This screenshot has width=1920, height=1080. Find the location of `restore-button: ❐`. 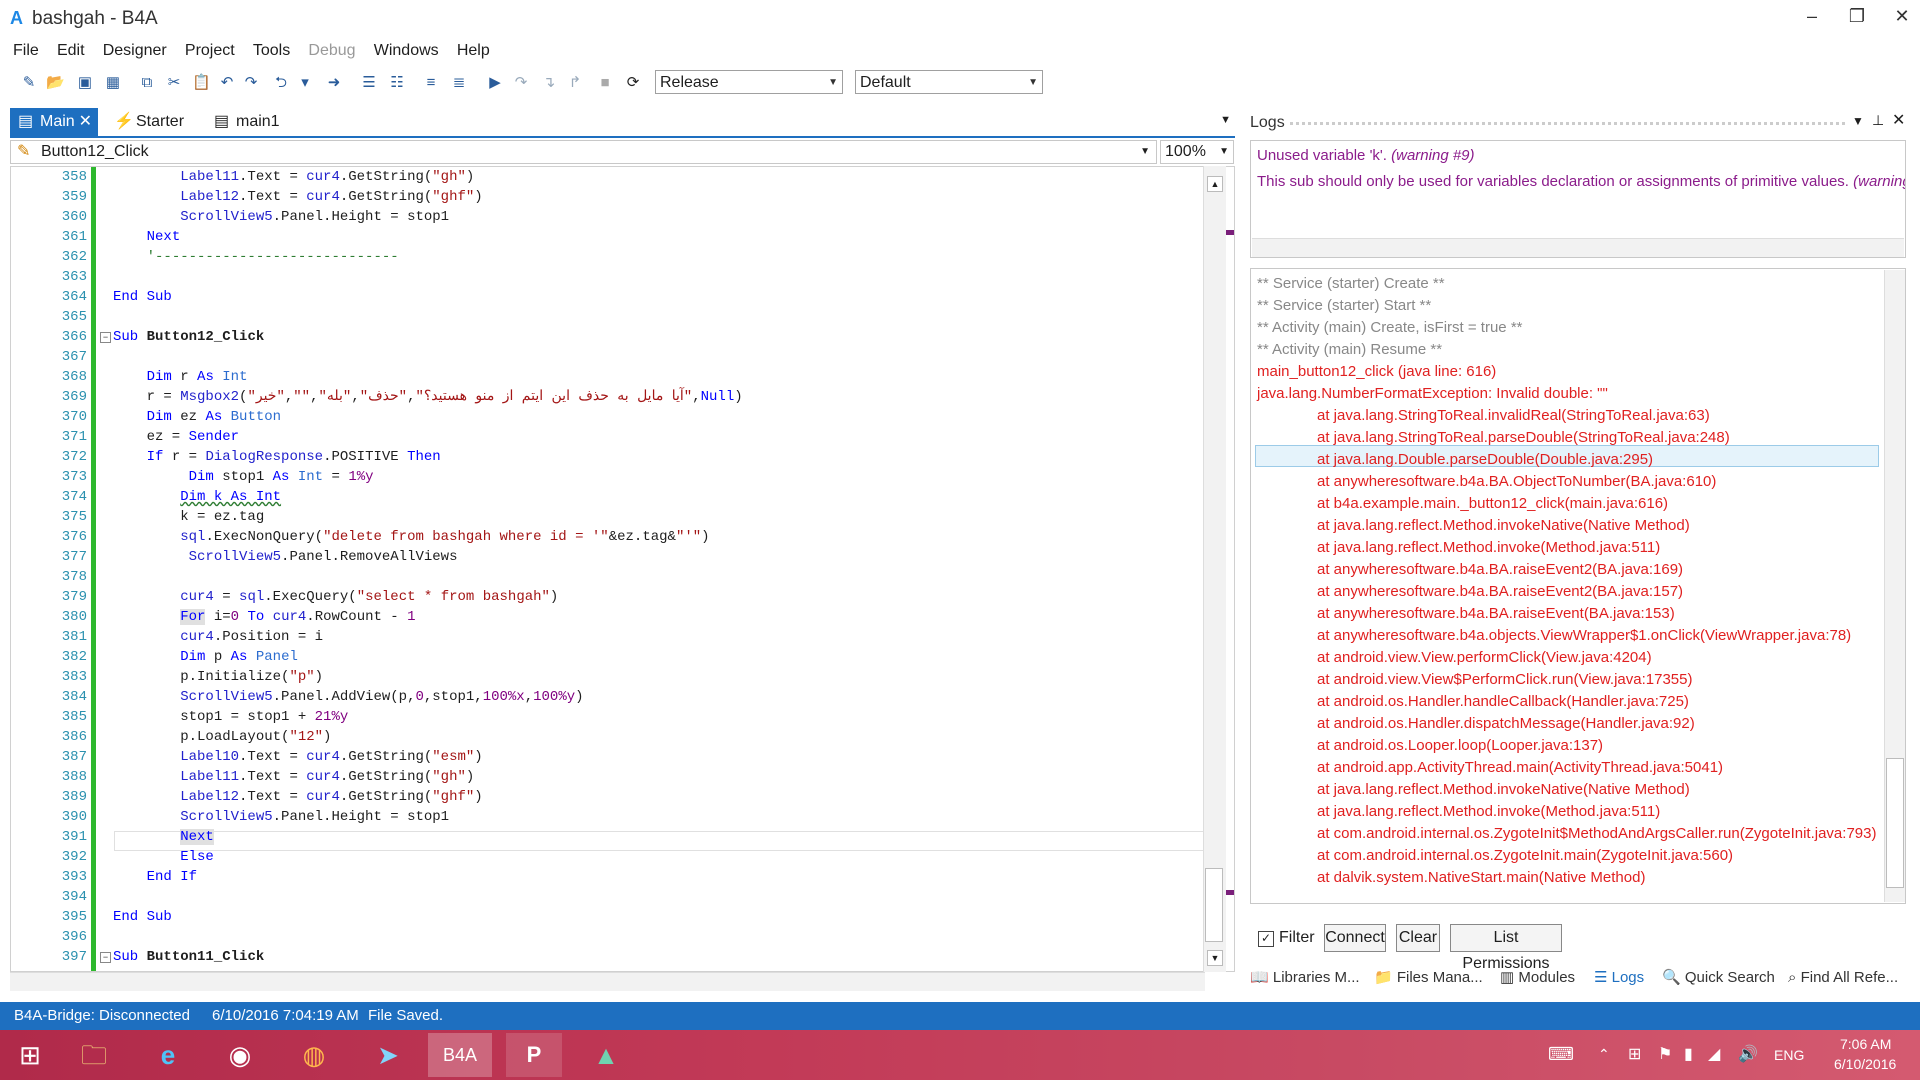

restore-button: ❐ is located at coordinates (1857, 19).